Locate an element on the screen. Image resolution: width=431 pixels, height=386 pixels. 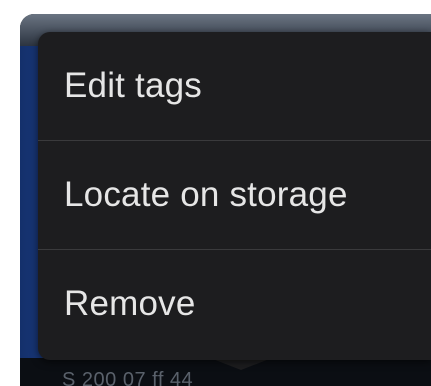
background-status-text: S 200 07 ff 44 is located at coordinates (128, 377).